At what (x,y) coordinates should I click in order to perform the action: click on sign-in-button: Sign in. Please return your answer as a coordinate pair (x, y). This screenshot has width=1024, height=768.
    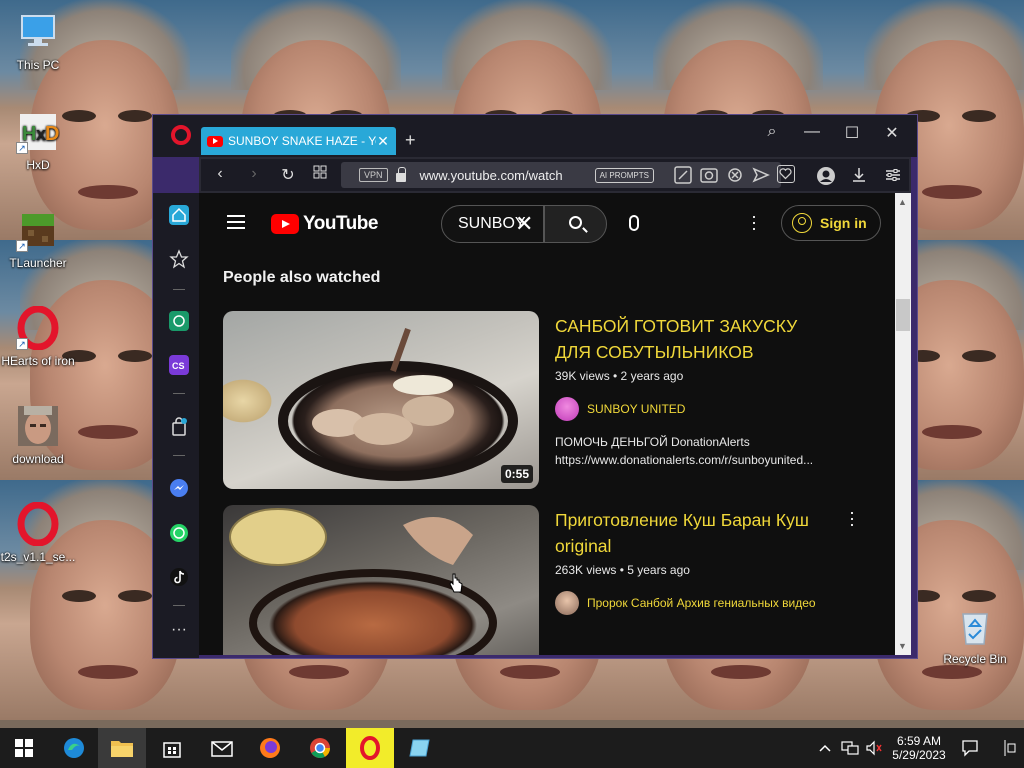
    Looking at the image, I should click on (831, 223).